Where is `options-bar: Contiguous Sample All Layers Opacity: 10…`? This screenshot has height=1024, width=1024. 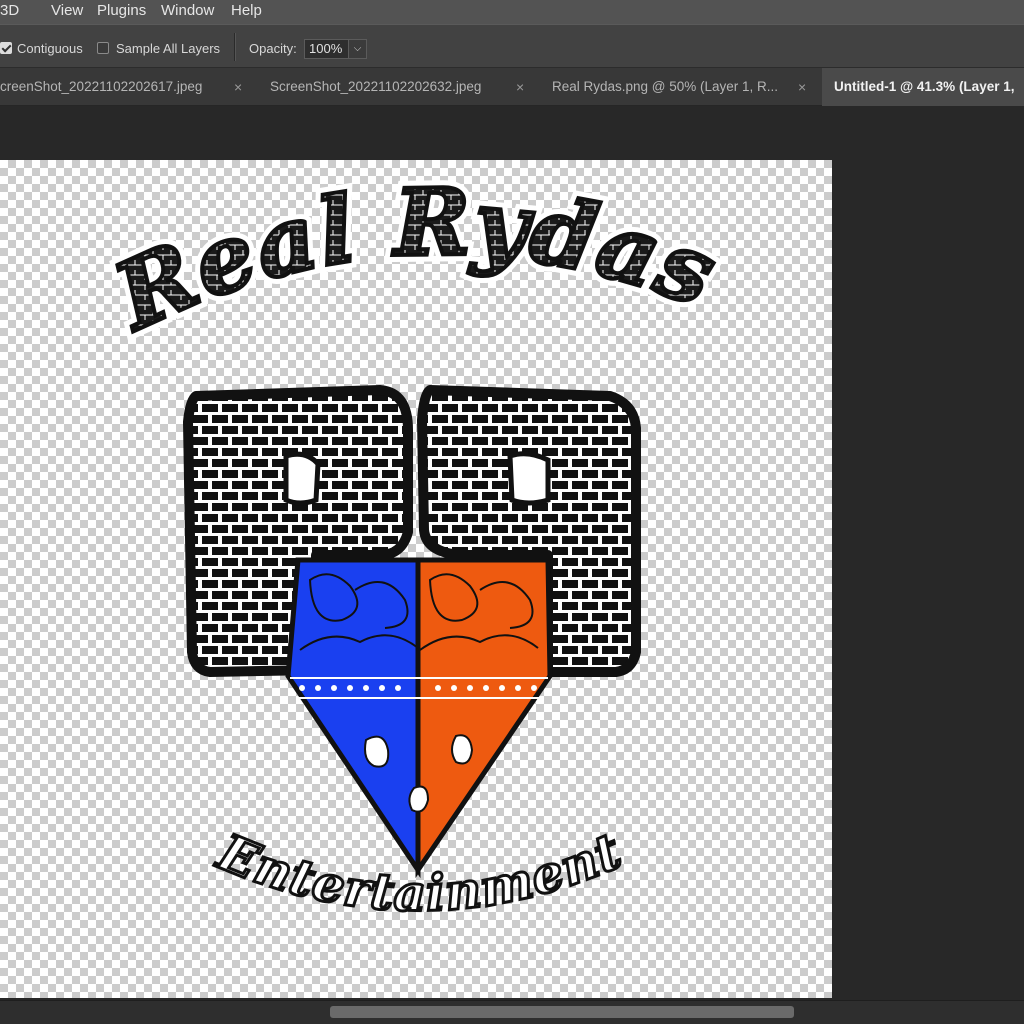
options-bar: Contiguous Sample All Layers Opacity: 10… is located at coordinates (512, 46).